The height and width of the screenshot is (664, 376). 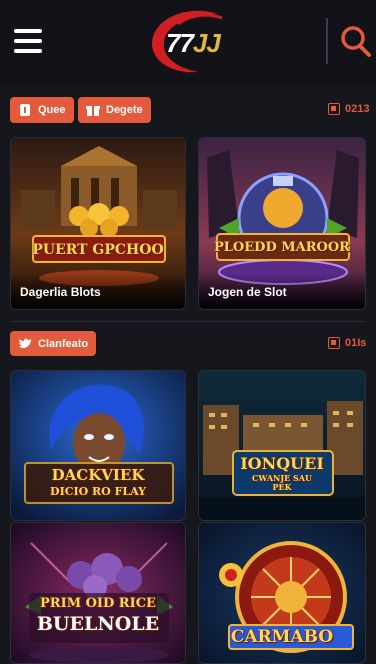 I want to click on chip-clanfeato: Clanfeato, so click(x=53, y=343).